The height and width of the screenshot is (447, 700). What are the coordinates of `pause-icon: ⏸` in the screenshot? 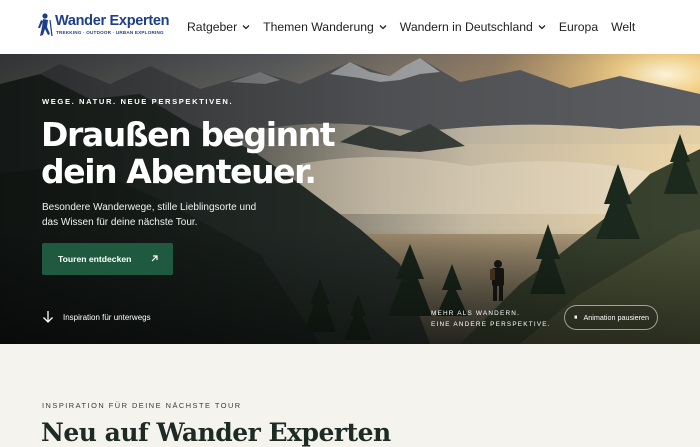 It's located at (576, 317).